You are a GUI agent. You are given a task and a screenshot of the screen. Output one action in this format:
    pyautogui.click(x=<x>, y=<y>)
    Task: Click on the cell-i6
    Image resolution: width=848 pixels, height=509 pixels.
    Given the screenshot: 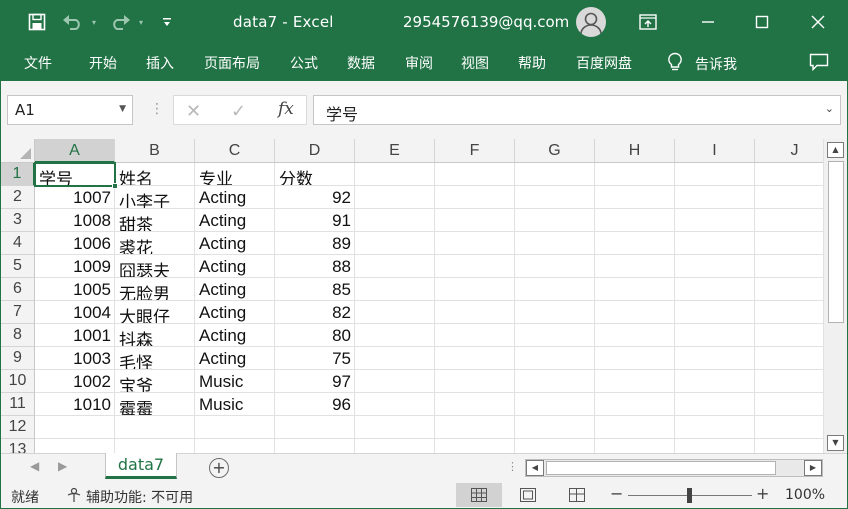 What is the action you would take?
    pyautogui.click(x=715, y=289)
    